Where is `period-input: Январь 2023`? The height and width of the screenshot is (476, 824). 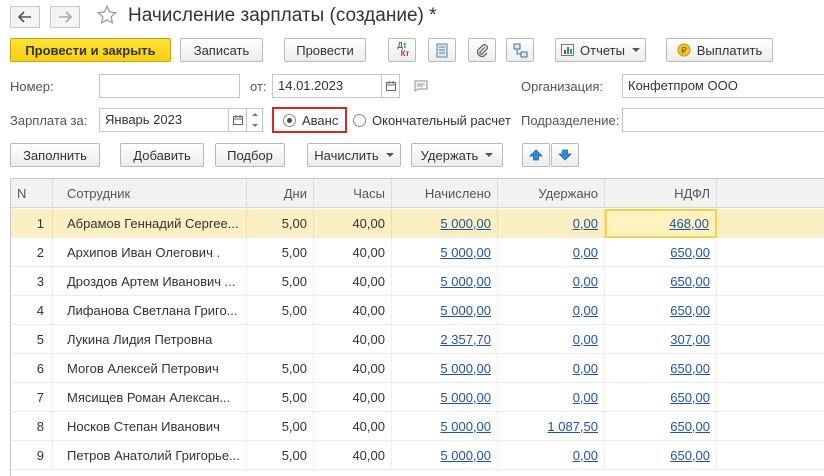 period-input: Январь 2023 is located at coordinates (164, 120).